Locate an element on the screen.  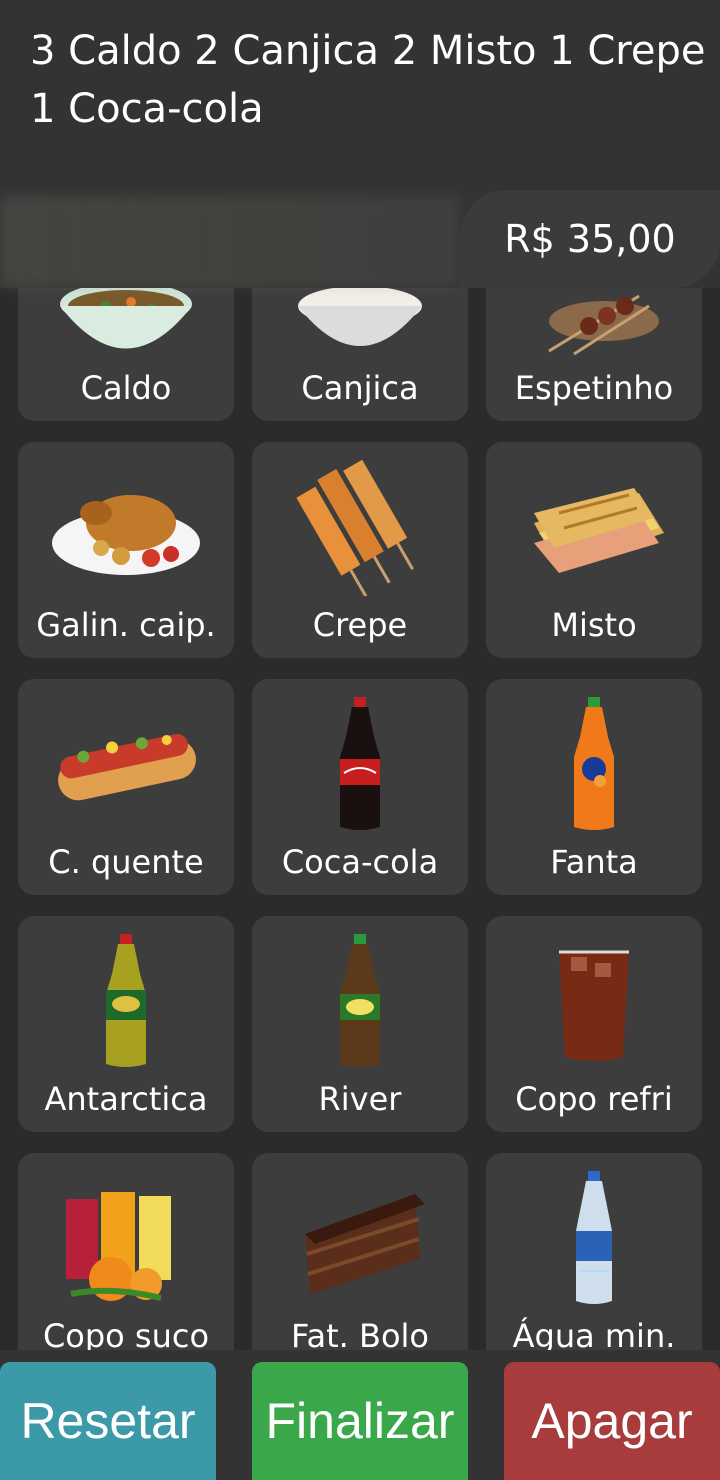
blurred-image-strip is located at coordinates (230, 242).